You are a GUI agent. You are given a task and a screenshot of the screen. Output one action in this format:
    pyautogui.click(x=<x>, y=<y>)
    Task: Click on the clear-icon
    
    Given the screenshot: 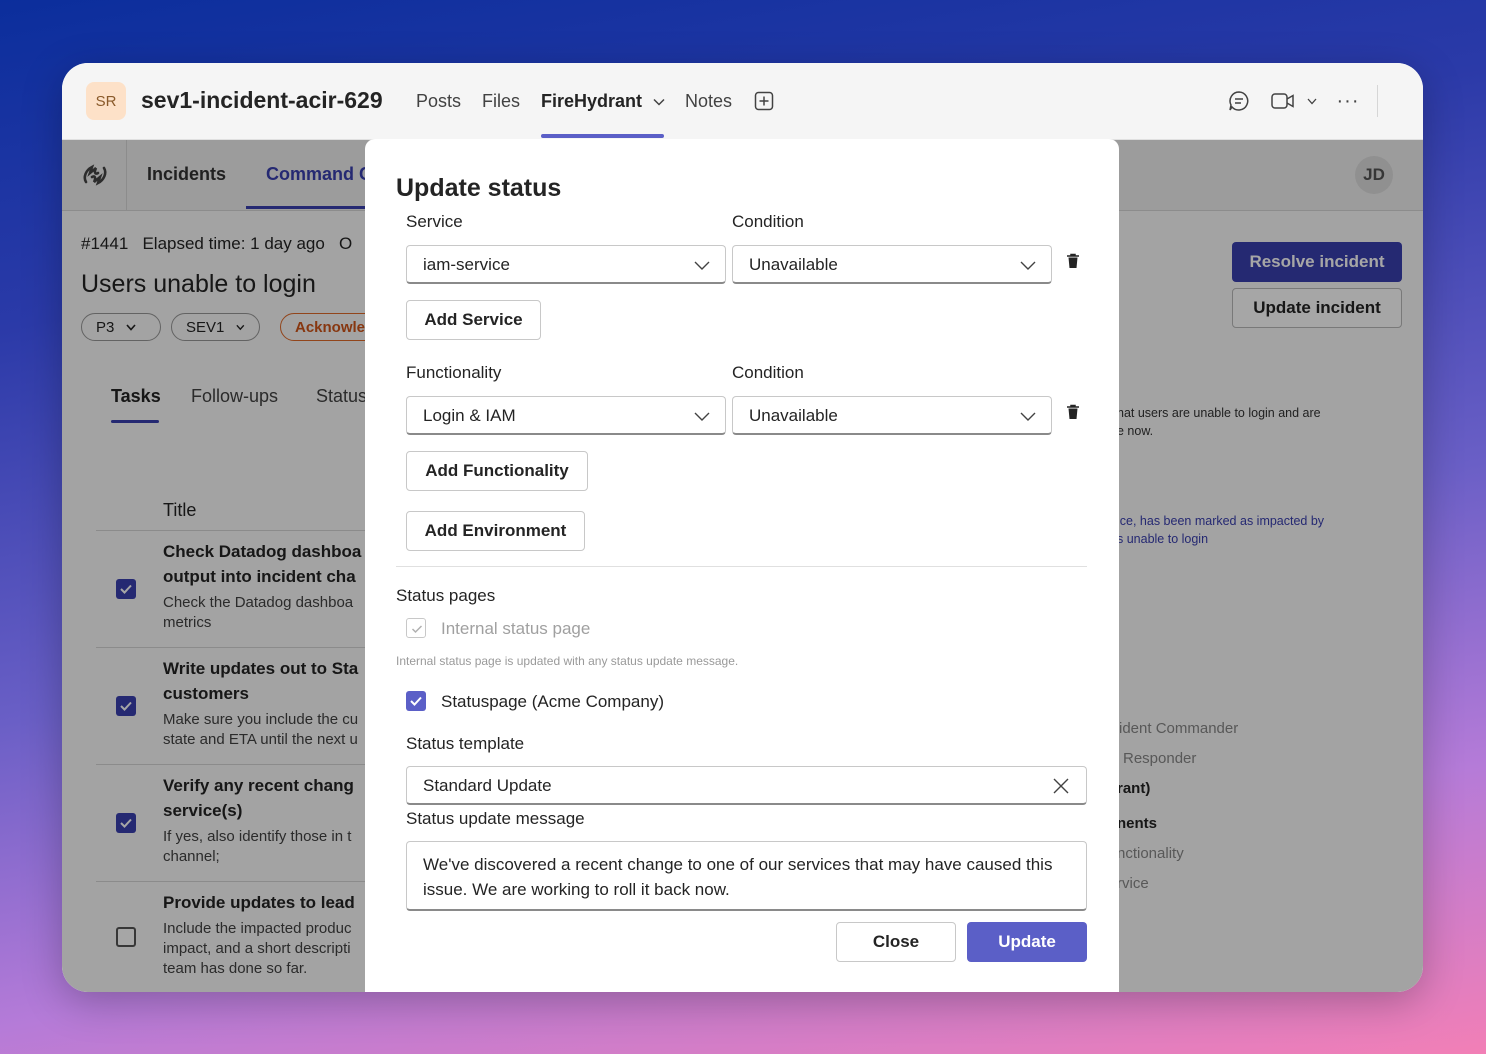 What is the action you would take?
    pyautogui.click(x=1061, y=786)
    